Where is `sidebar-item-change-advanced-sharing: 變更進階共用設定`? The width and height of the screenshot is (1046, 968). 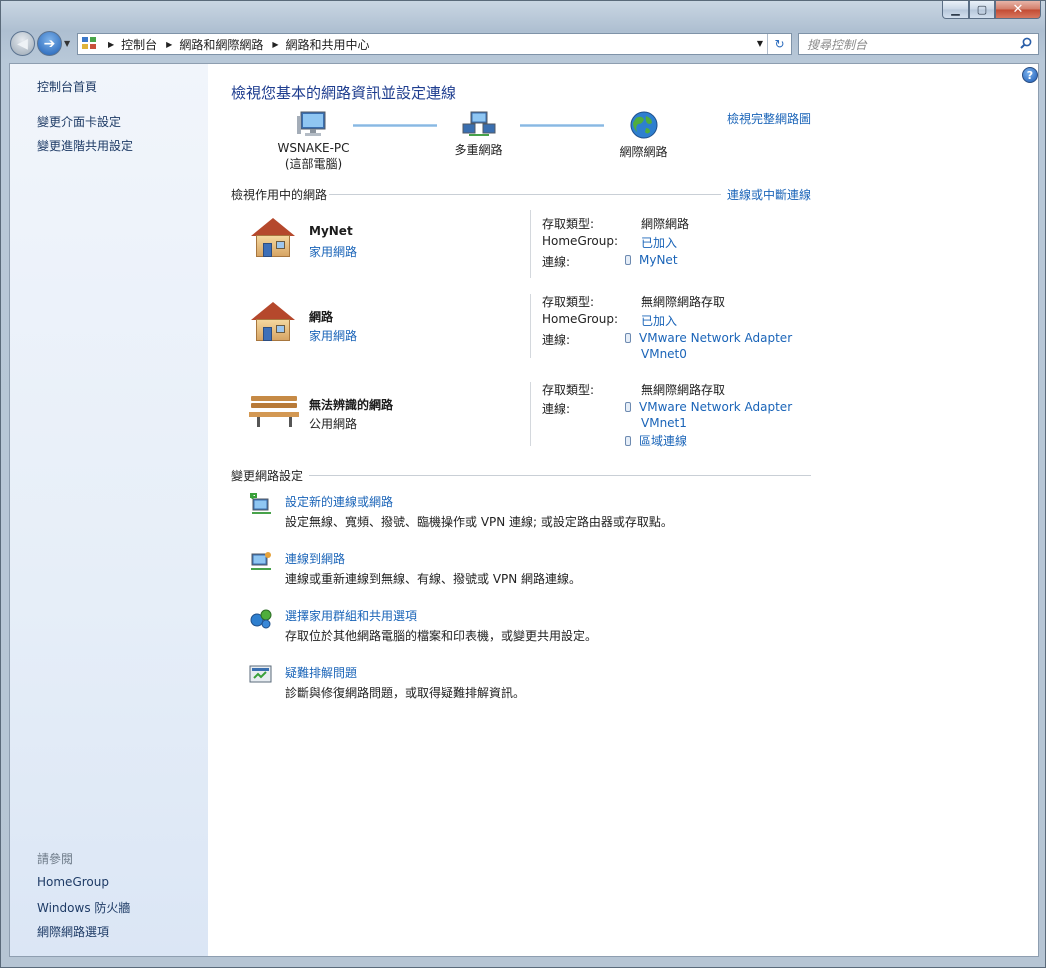 sidebar-item-change-advanced-sharing: 變更進階共用設定 is located at coordinates (85, 145).